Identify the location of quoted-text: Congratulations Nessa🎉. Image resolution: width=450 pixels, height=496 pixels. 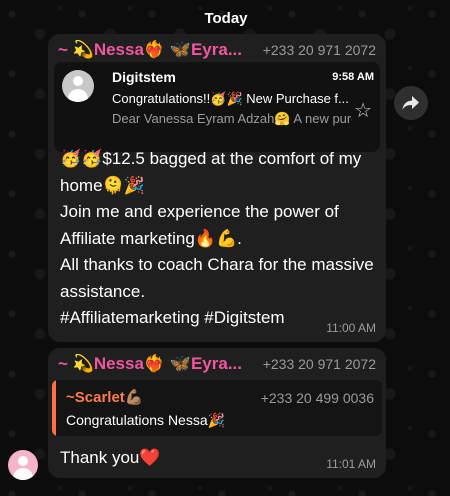
(146, 420).